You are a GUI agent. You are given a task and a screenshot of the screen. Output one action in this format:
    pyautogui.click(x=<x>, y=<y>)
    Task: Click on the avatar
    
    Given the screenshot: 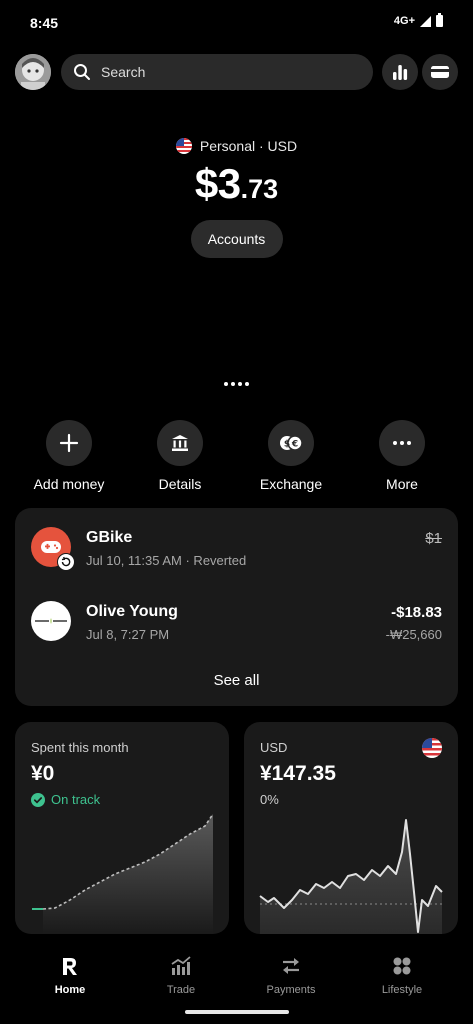 What is the action you would take?
    pyautogui.click(x=33, y=72)
    